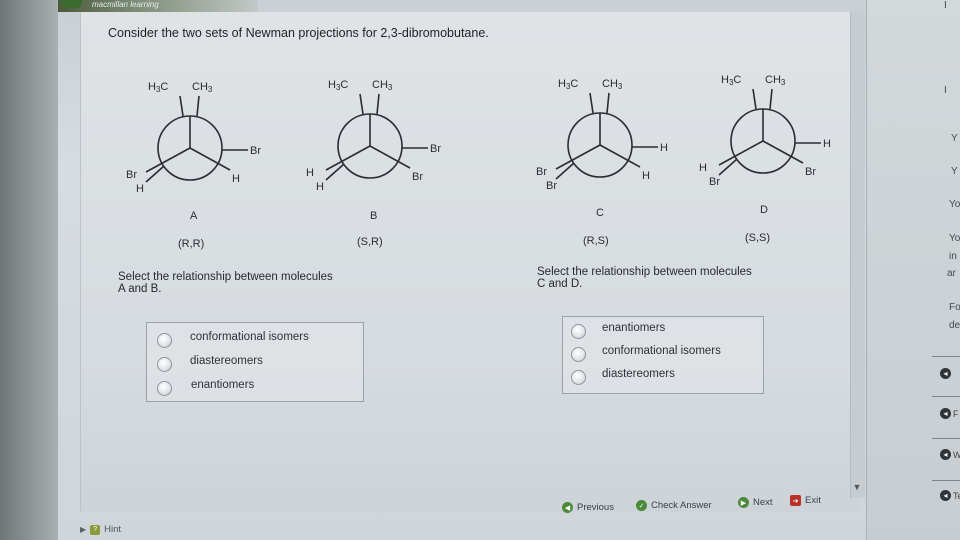  I want to click on molecule-b-label-back-top-right: CH3, so click(382, 85).